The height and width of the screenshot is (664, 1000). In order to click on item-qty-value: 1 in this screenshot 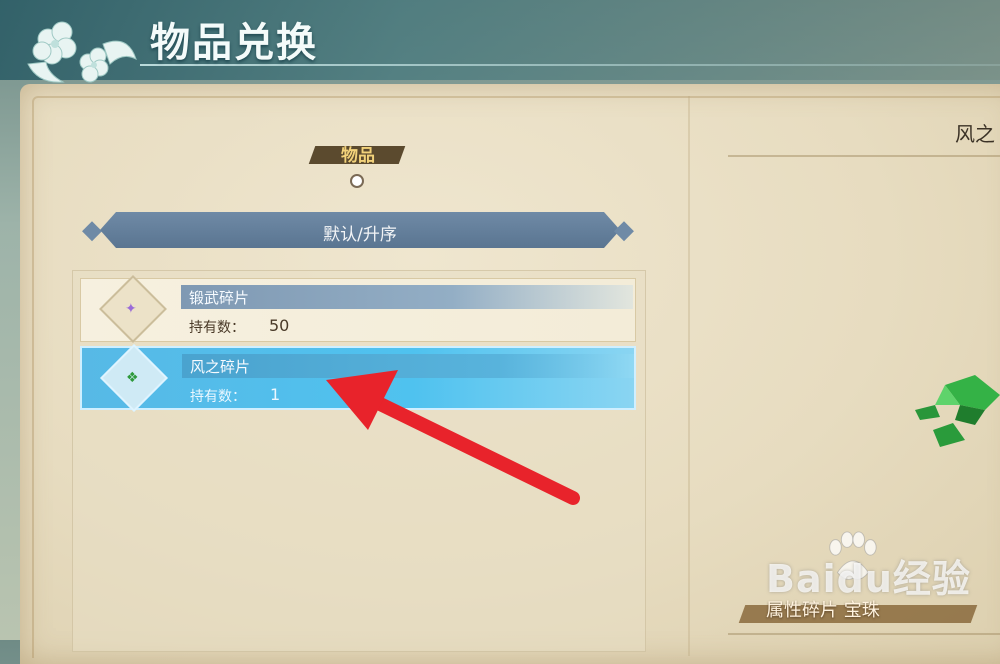, I will do `click(275, 394)`.